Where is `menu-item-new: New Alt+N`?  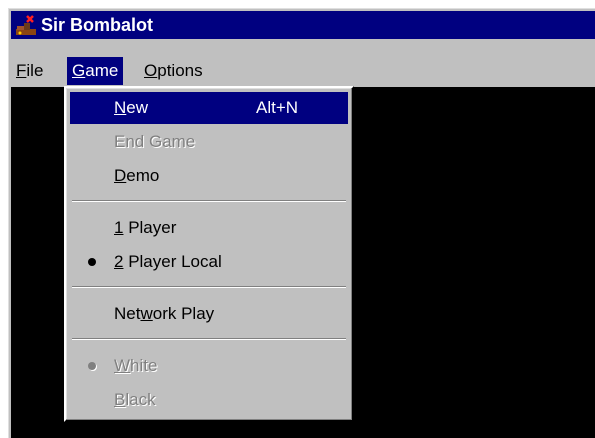 menu-item-new: New Alt+N is located at coordinates (209, 108).